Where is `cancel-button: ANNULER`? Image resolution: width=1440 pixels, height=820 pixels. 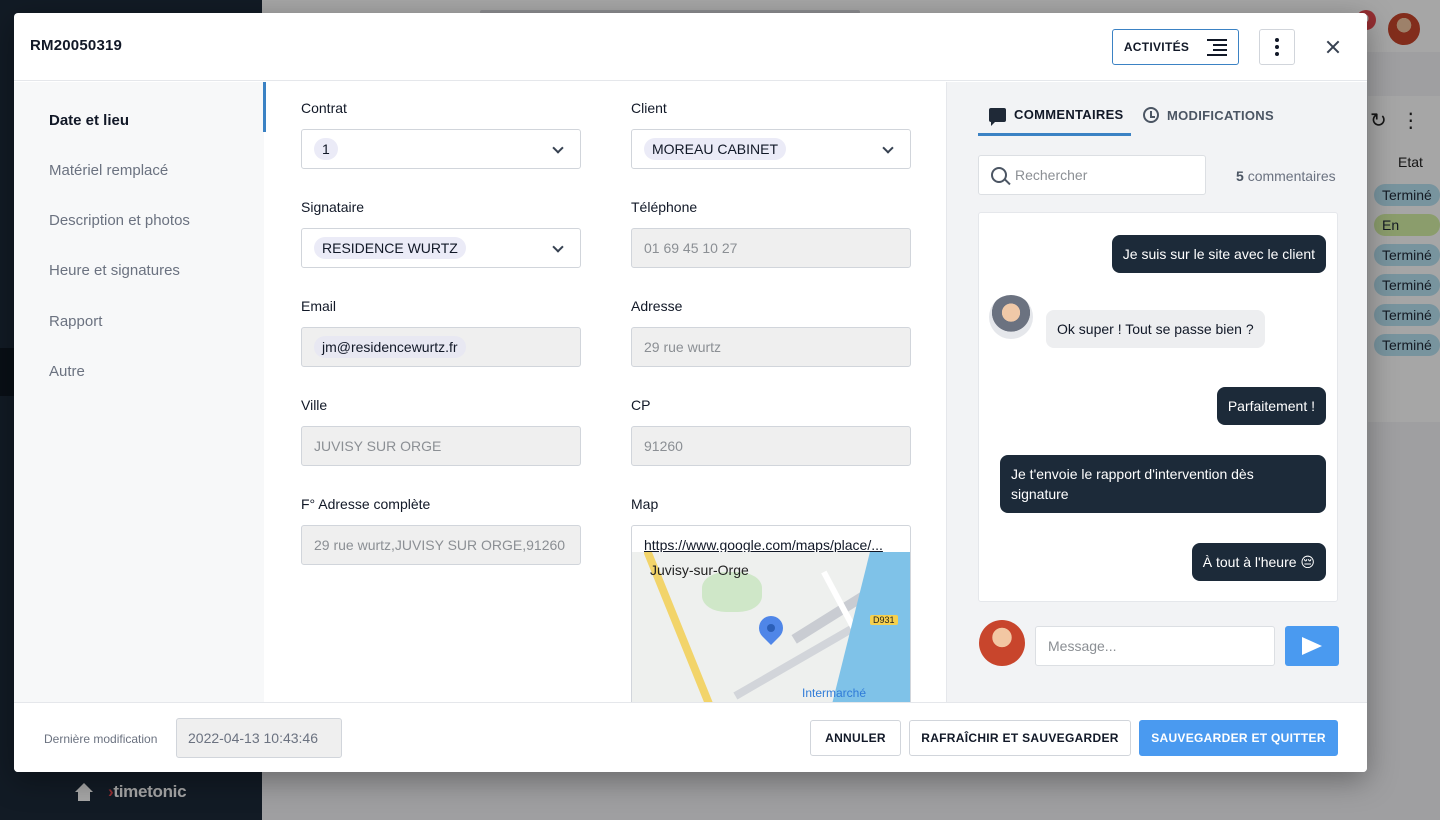 cancel-button: ANNULER is located at coordinates (855, 738).